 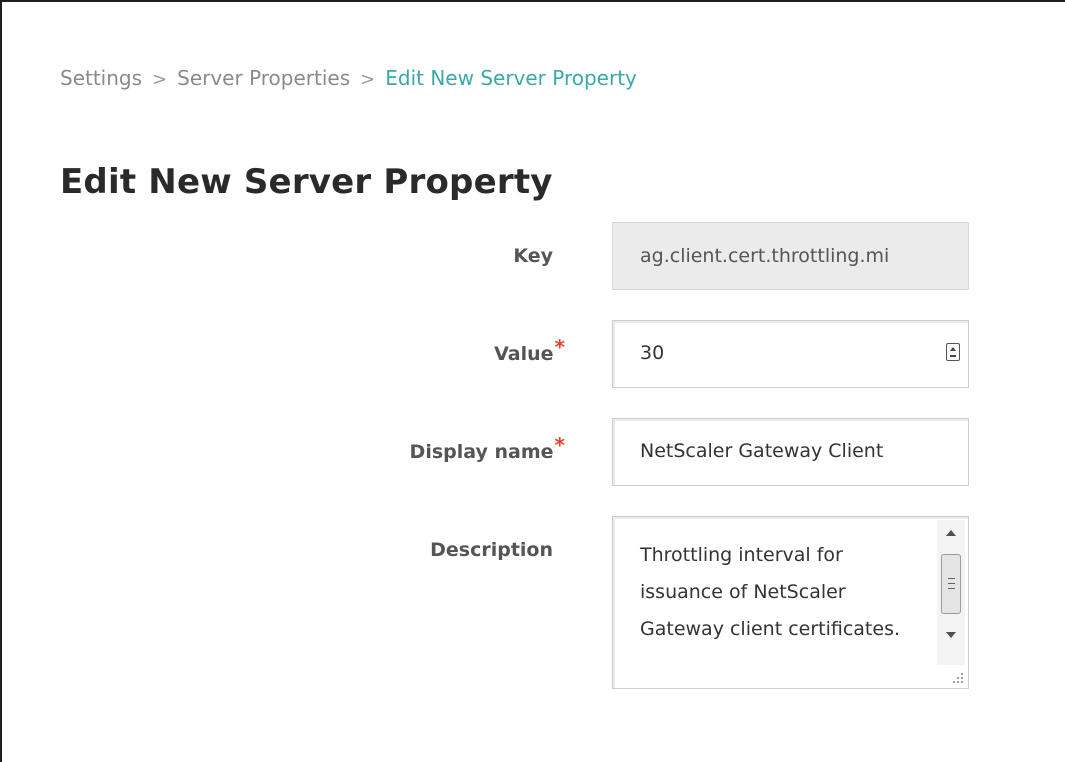 I want to click on page-title: Edit New Server Property, so click(x=306, y=182).